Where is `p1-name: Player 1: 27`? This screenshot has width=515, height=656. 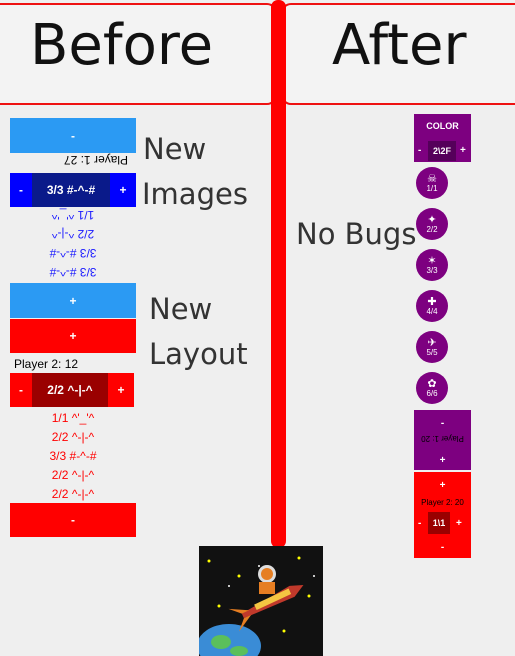
p1-name: Player 1: 27 is located at coordinates (96, 160).